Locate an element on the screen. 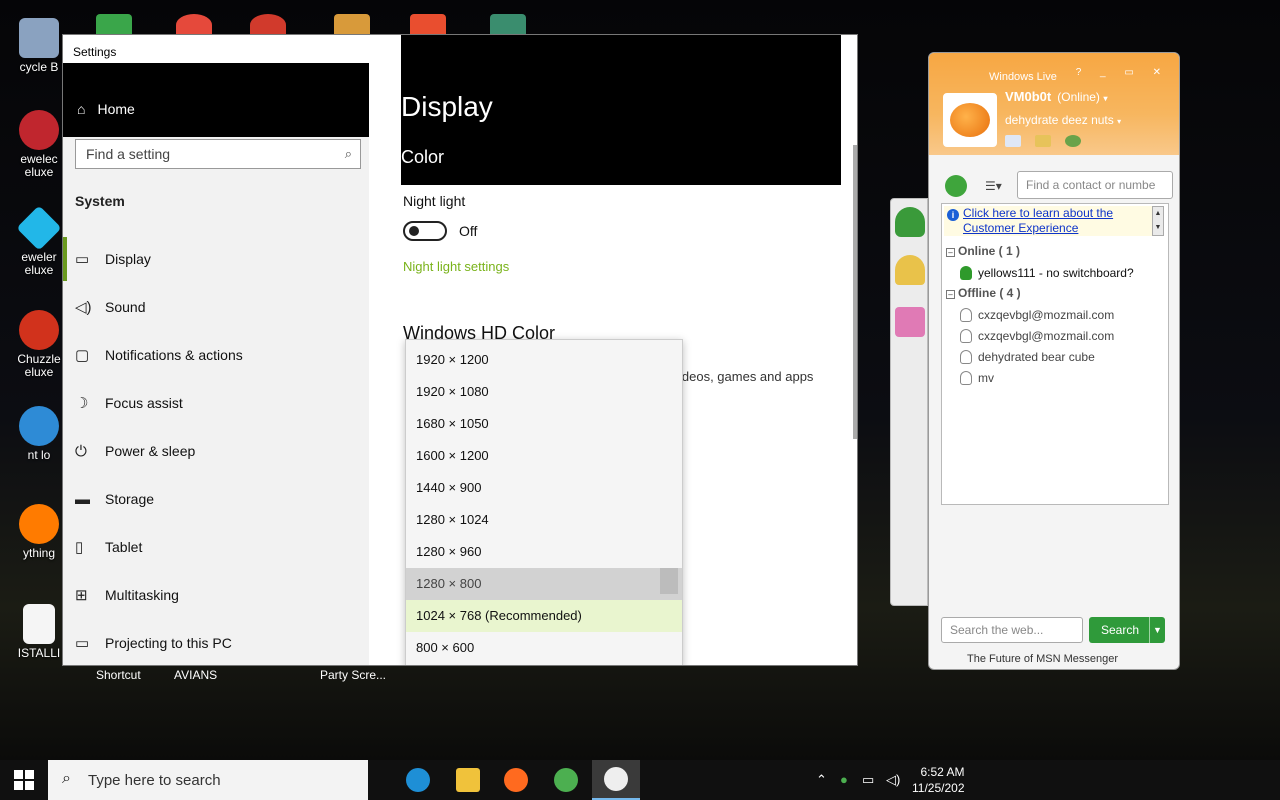  nav-item-sound: ◁) Sound is located at coordinates (216, 307).